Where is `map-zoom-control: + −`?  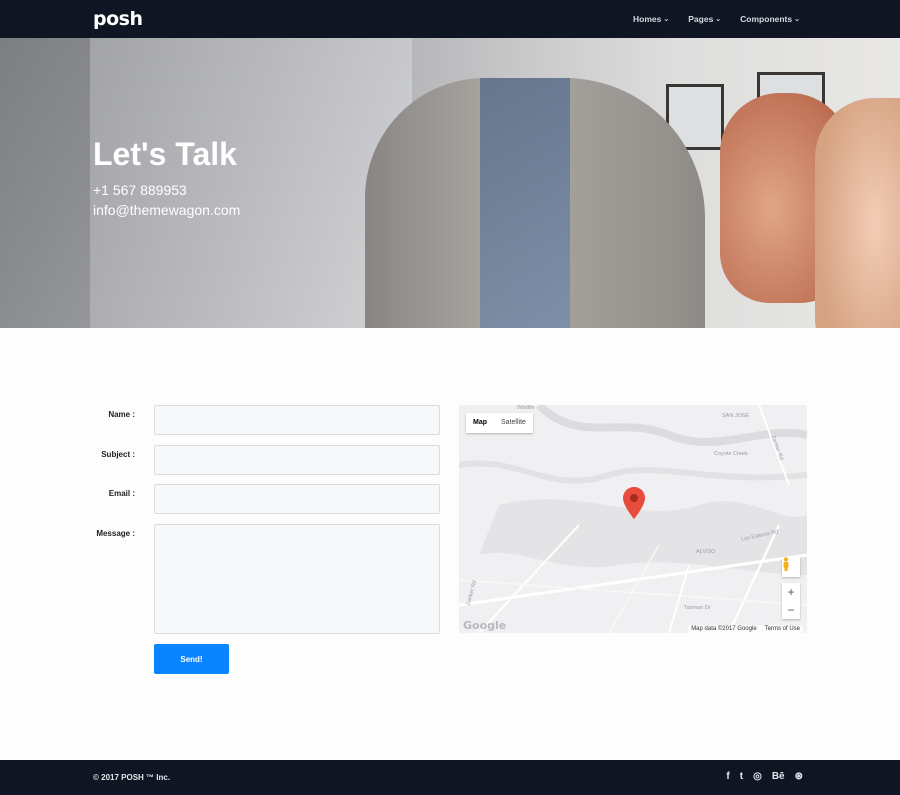 map-zoom-control: + − is located at coordinates (791, 601).